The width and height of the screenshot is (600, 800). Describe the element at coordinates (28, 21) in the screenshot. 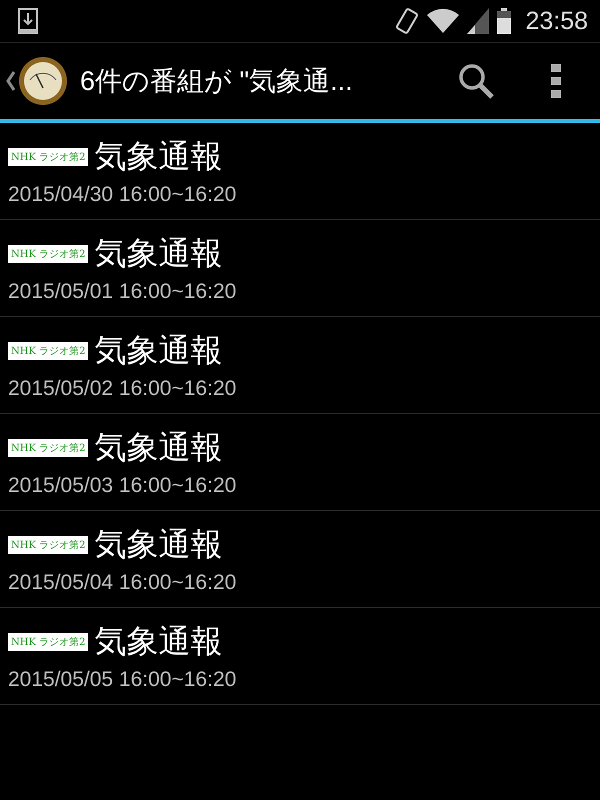

I see `download-icon` at that location.